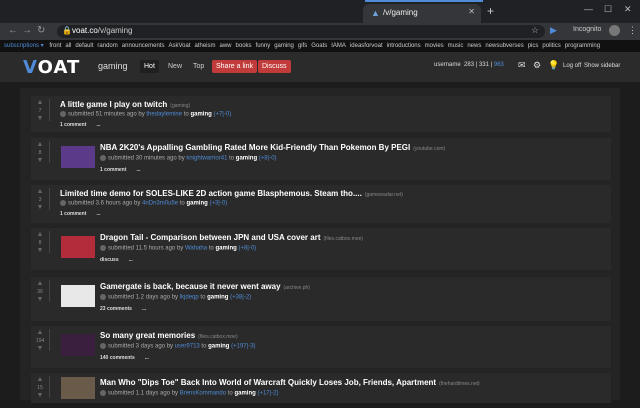 This screenshot has height=408, width=640. Describe the element at coordinates (537, 65) in the screenshot. I see `gear-icon: ⚙` at that location.